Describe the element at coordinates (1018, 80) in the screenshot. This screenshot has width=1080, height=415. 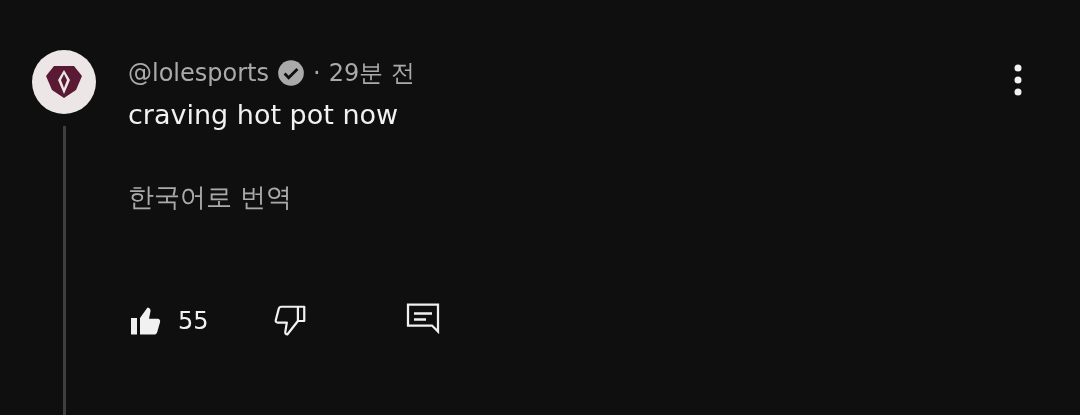
I see `more-options-icon` at that location.